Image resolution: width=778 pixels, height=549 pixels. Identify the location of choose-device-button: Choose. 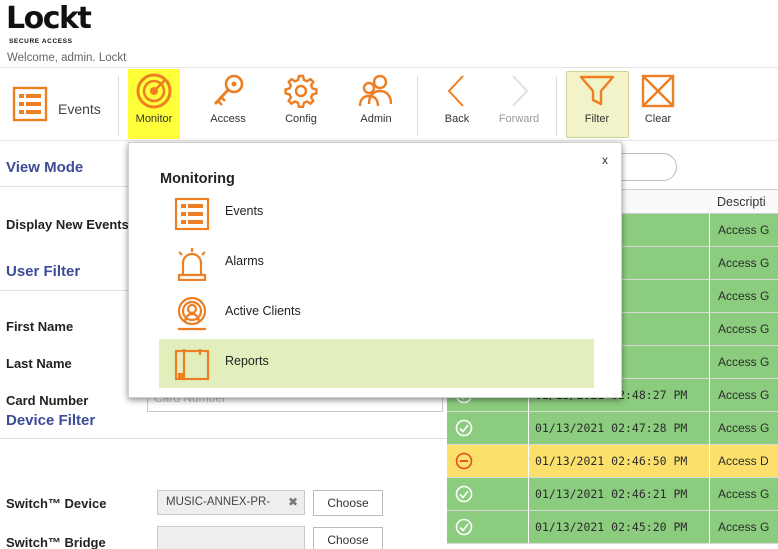
(348, 503).